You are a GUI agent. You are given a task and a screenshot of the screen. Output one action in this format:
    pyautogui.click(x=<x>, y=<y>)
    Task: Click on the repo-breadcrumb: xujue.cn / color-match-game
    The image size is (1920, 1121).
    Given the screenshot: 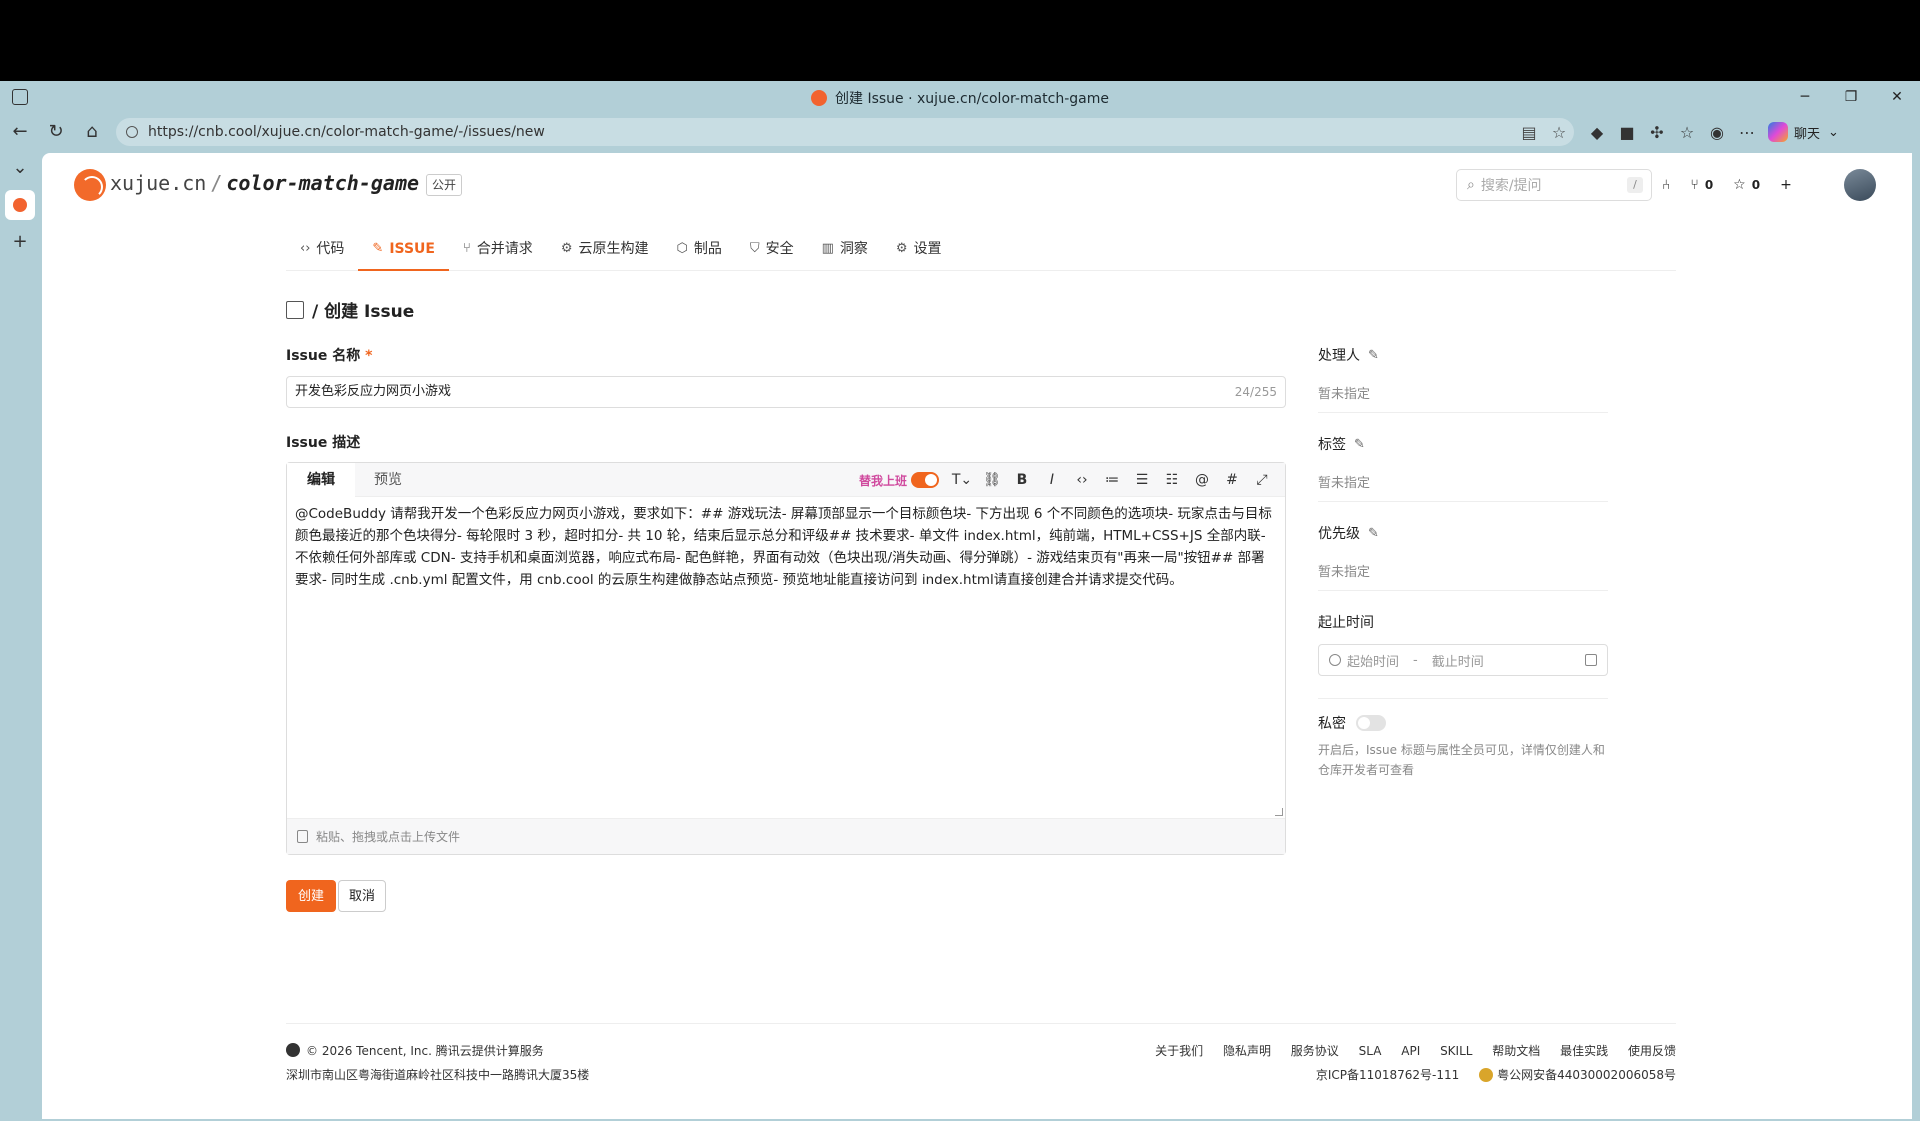 What is the action you would take?
    pyautogui.click(x=264, y=183)
    